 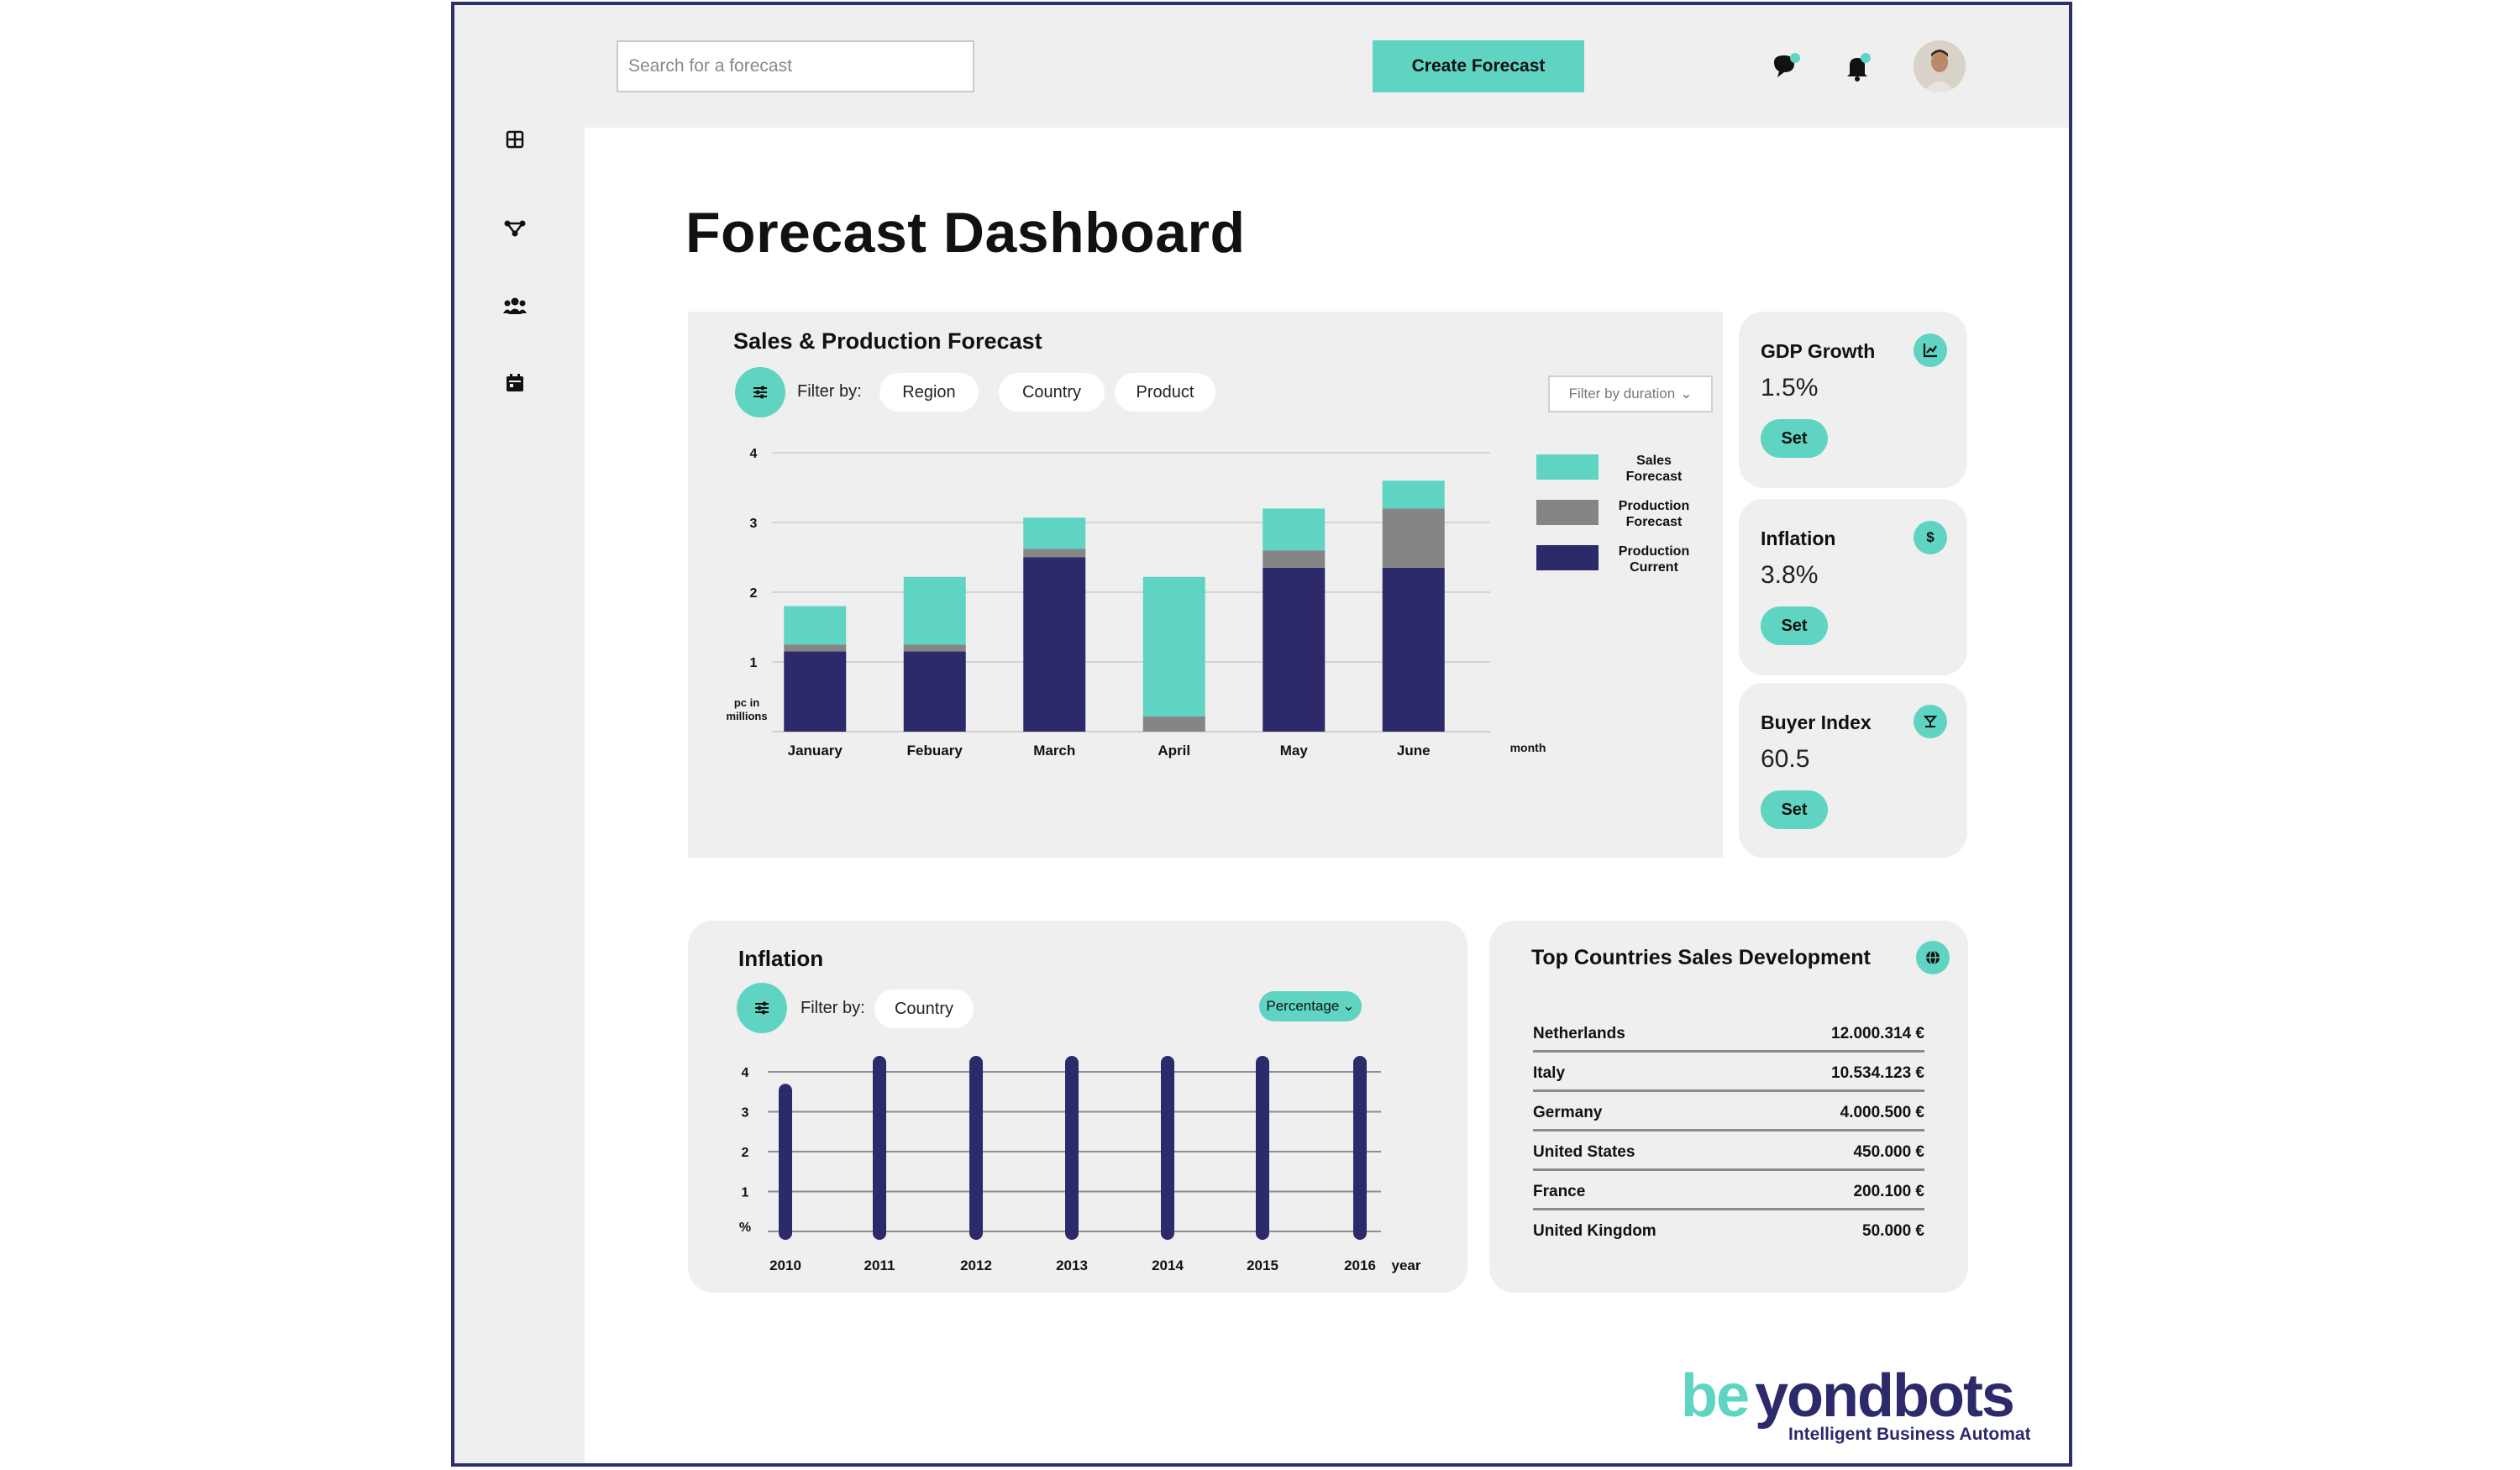 I want to click on svg-text: yondbots, so click(x=1884, y=1396).